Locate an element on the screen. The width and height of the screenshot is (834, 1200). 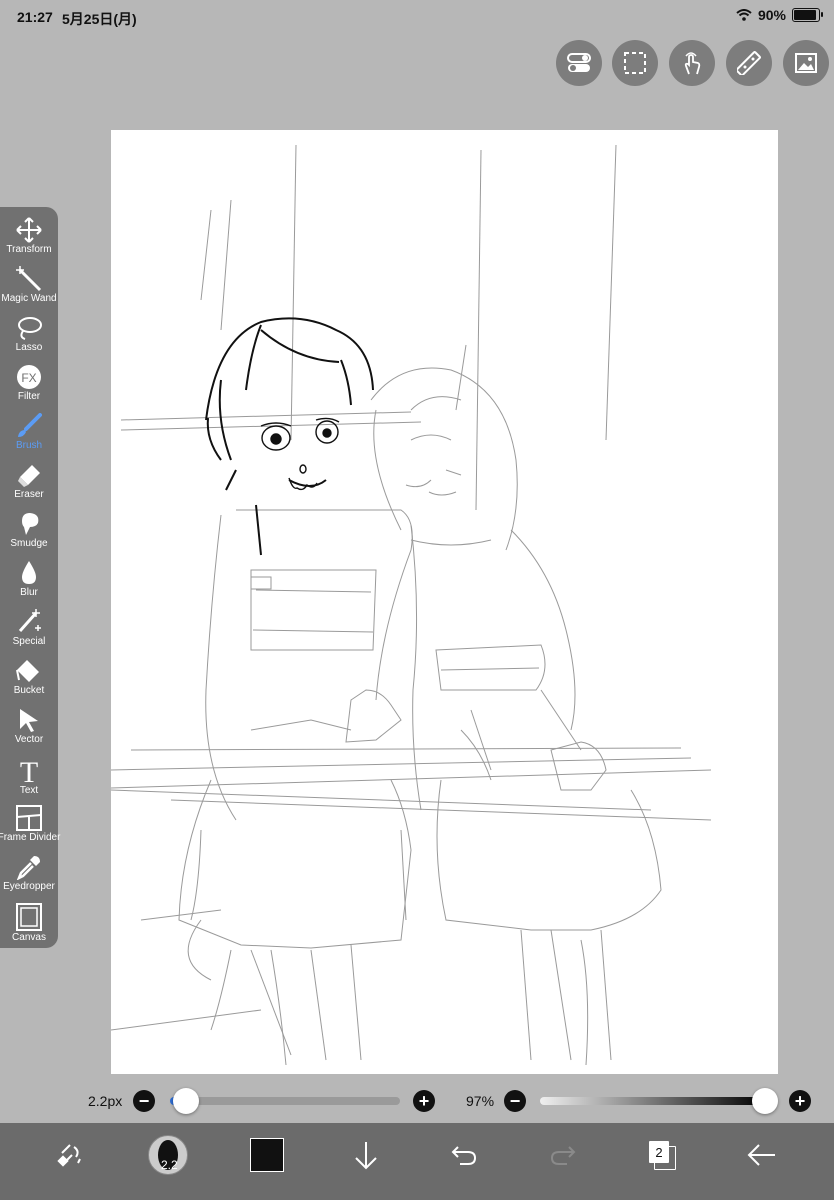
gesture-button is located at coordinates (692, 63).